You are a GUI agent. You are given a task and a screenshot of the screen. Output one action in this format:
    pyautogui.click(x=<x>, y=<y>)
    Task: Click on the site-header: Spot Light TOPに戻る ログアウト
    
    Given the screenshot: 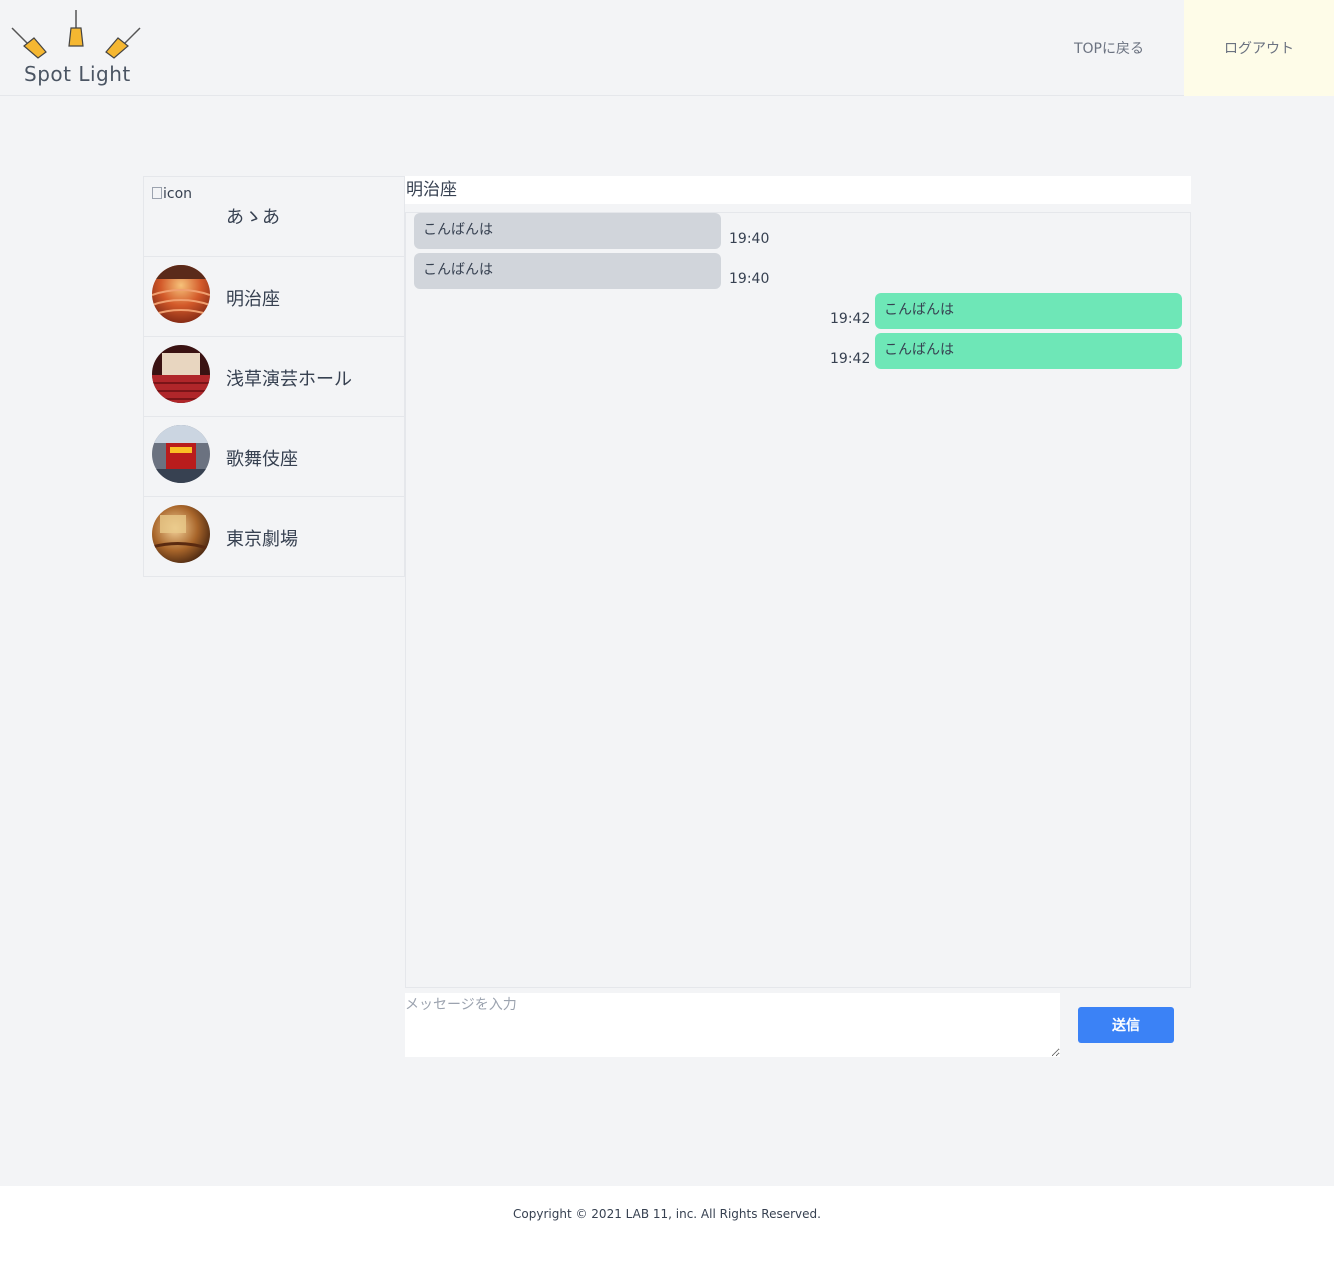 What is the action you would take?
    pyautogui.click(x=667, y=48)
    